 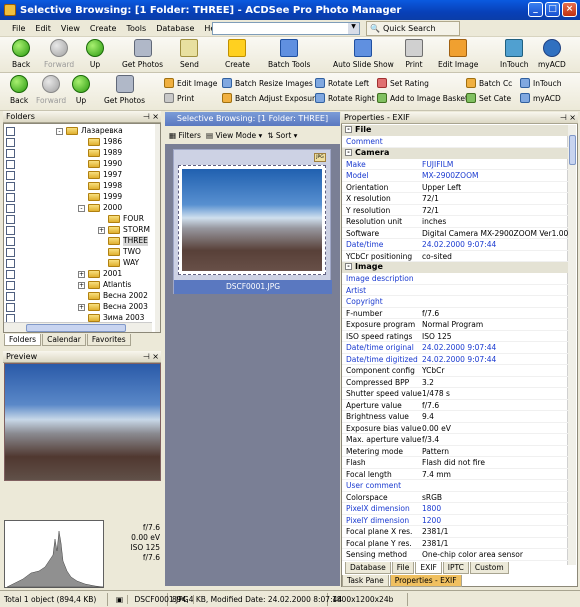 What do you see at coordinates (455, 394) in the screenshot?
I see `property-row: Shutter speed value 1/478 s` at bounding box center [455, 394].